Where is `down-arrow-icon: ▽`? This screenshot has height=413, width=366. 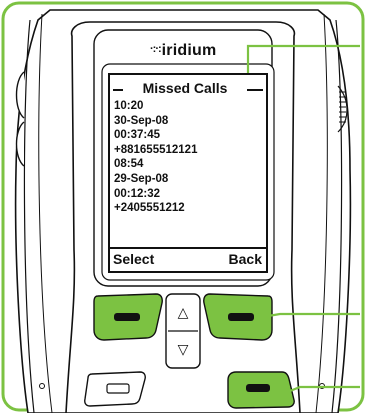
down-arrow-icon: ▽ is located at coordinates (183, 349).